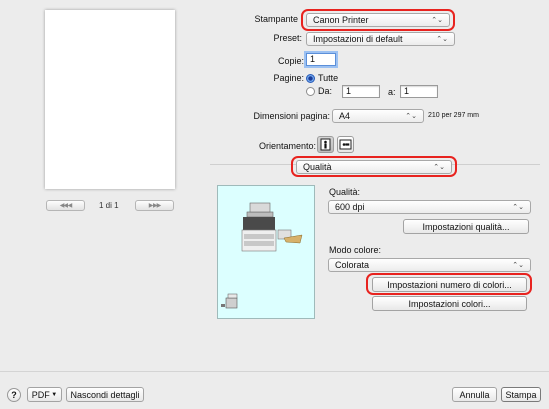 The width and height of the screenshot is (549, 409). I want to click on paper-dimensions: 210 per 297 mm, so click(453, 115).